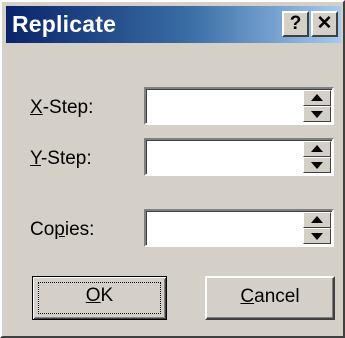  What do you see at coordinates (227, 106) in the screenshot?
I see `x-step-input` at bounding box center [227, 106].